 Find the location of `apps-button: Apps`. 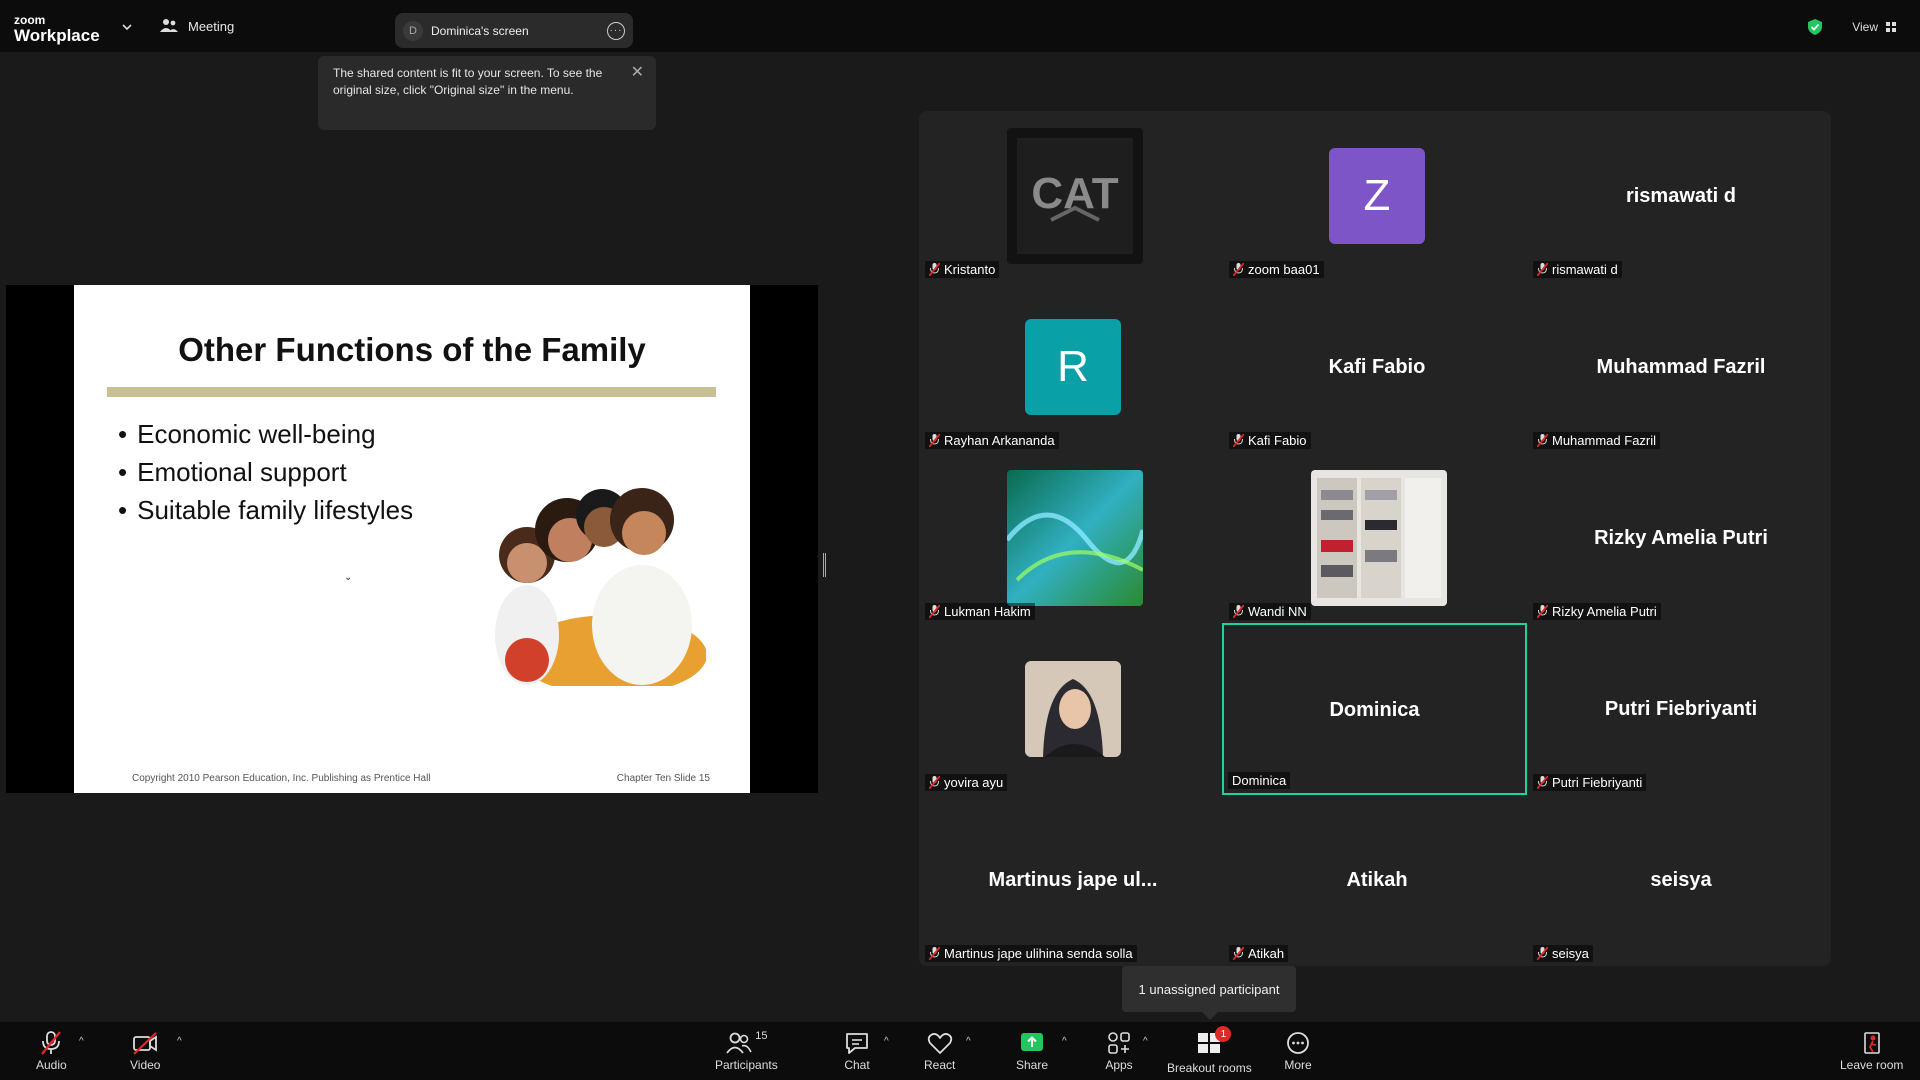

apps-button: Apps is located at coordinates (1119, 1051).